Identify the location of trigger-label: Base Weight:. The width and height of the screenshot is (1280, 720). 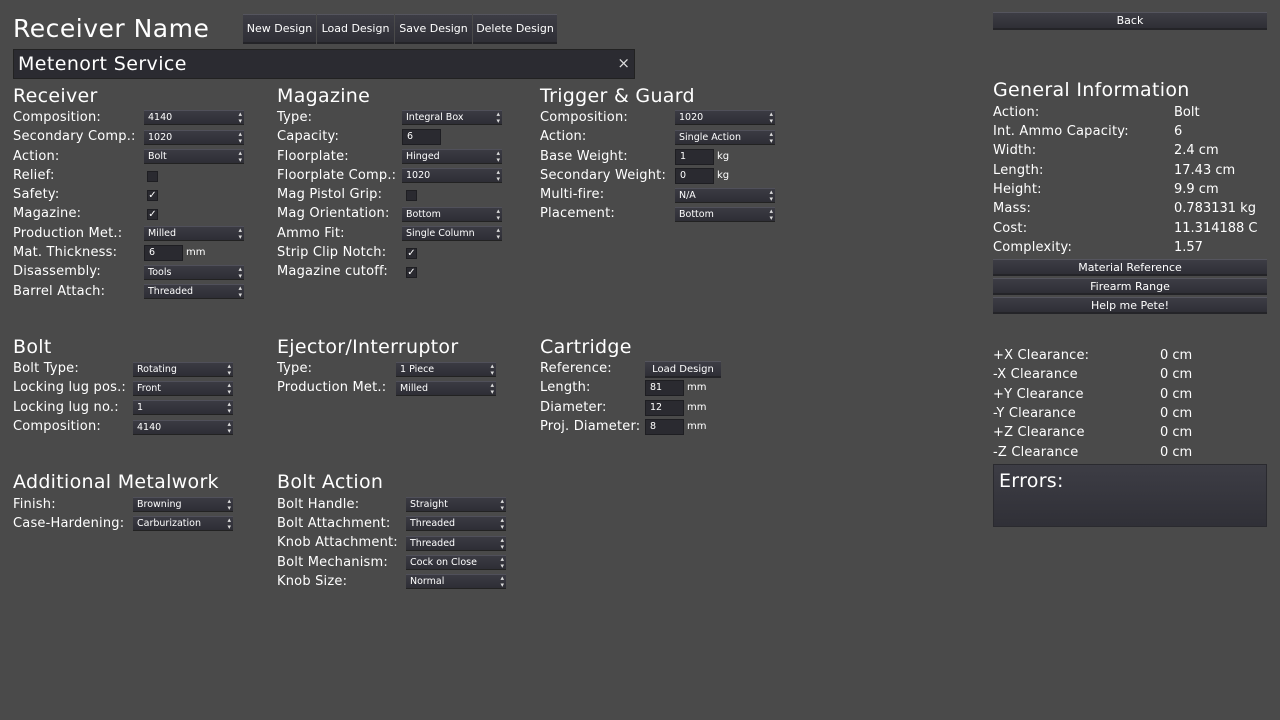
(584, 156).